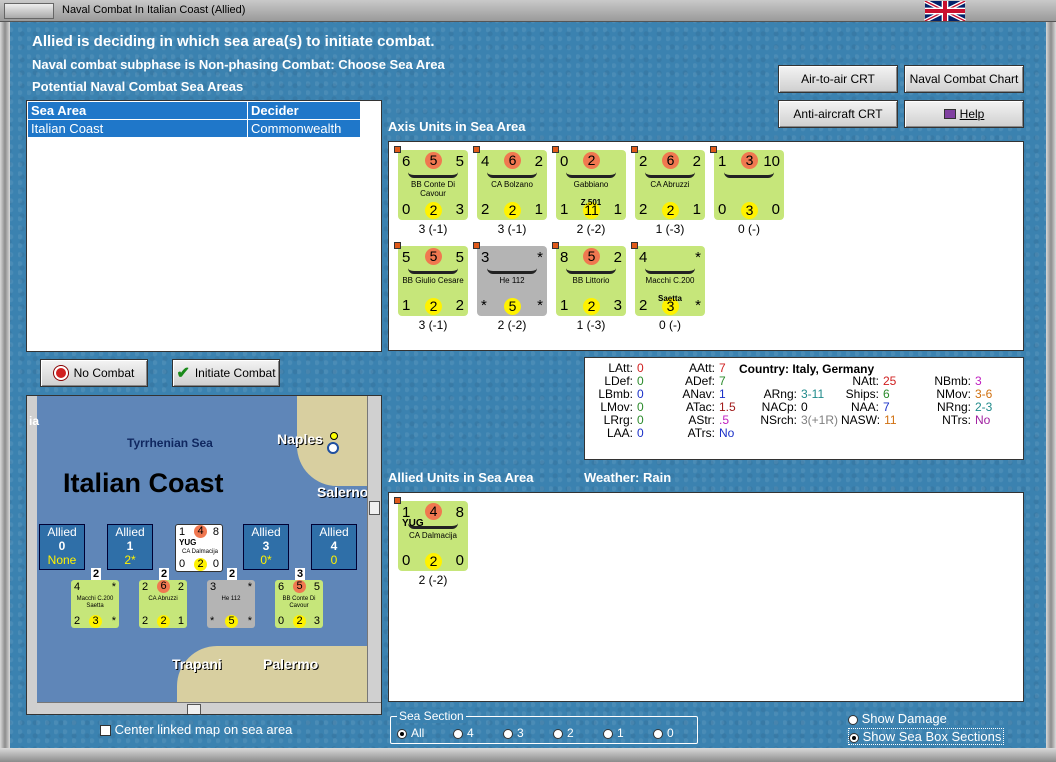 The height and width of the screenshot is (762, 1056). I want to click on no-combat-button: No Combat, so click(94, 373).